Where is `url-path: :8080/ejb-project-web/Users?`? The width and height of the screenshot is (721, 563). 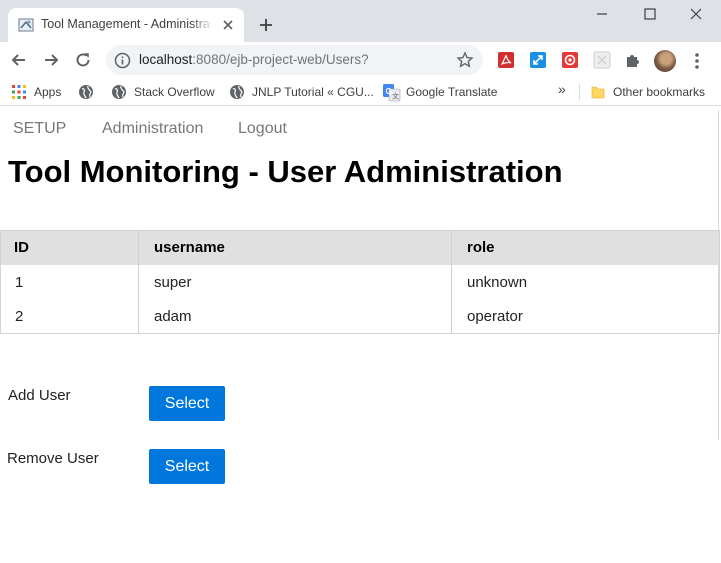
url-path: :8080/ejb-project-web/Users? is located at coordinates (280, 59).